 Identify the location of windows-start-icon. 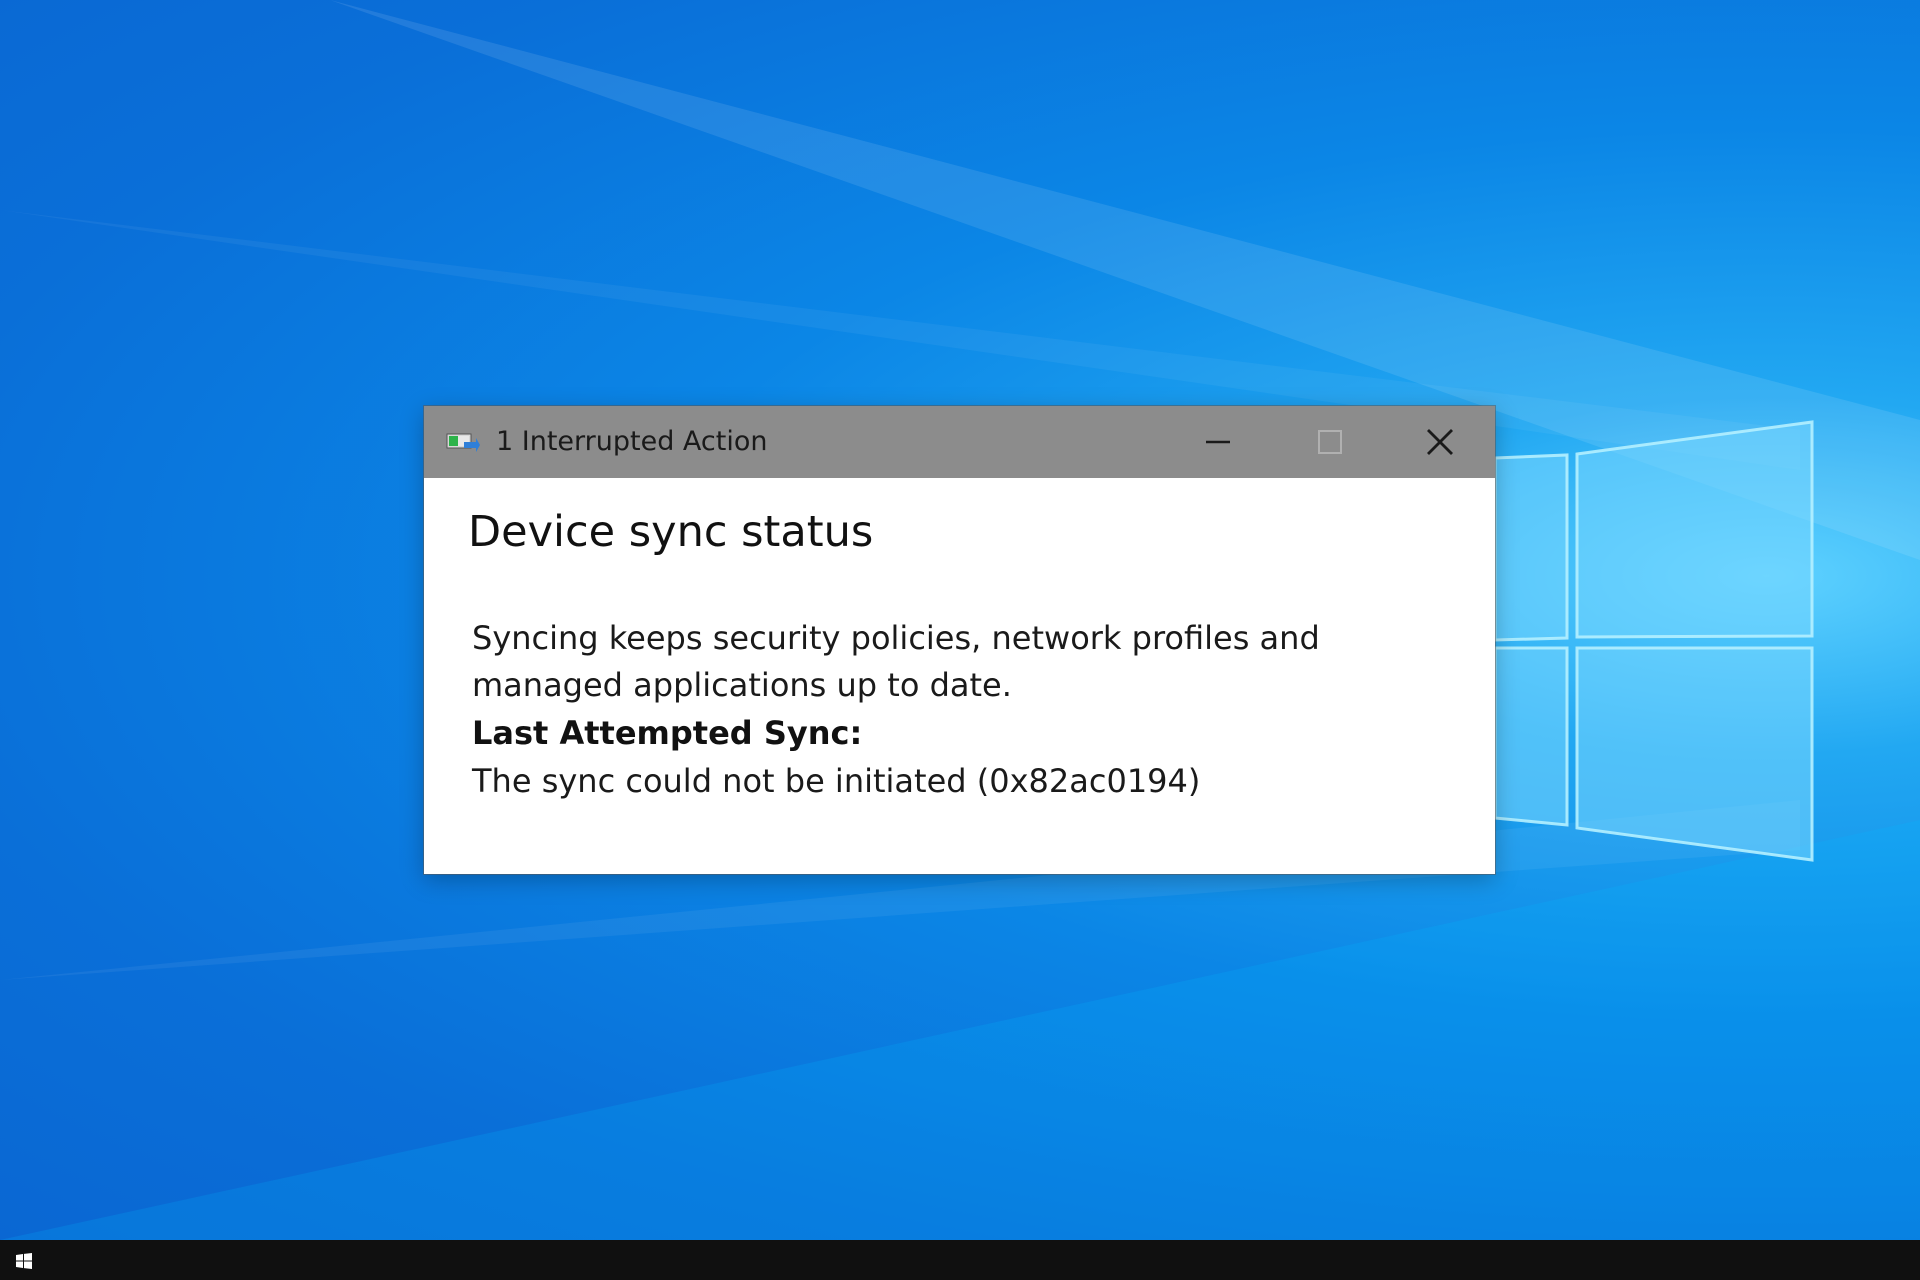
(24, 1261).